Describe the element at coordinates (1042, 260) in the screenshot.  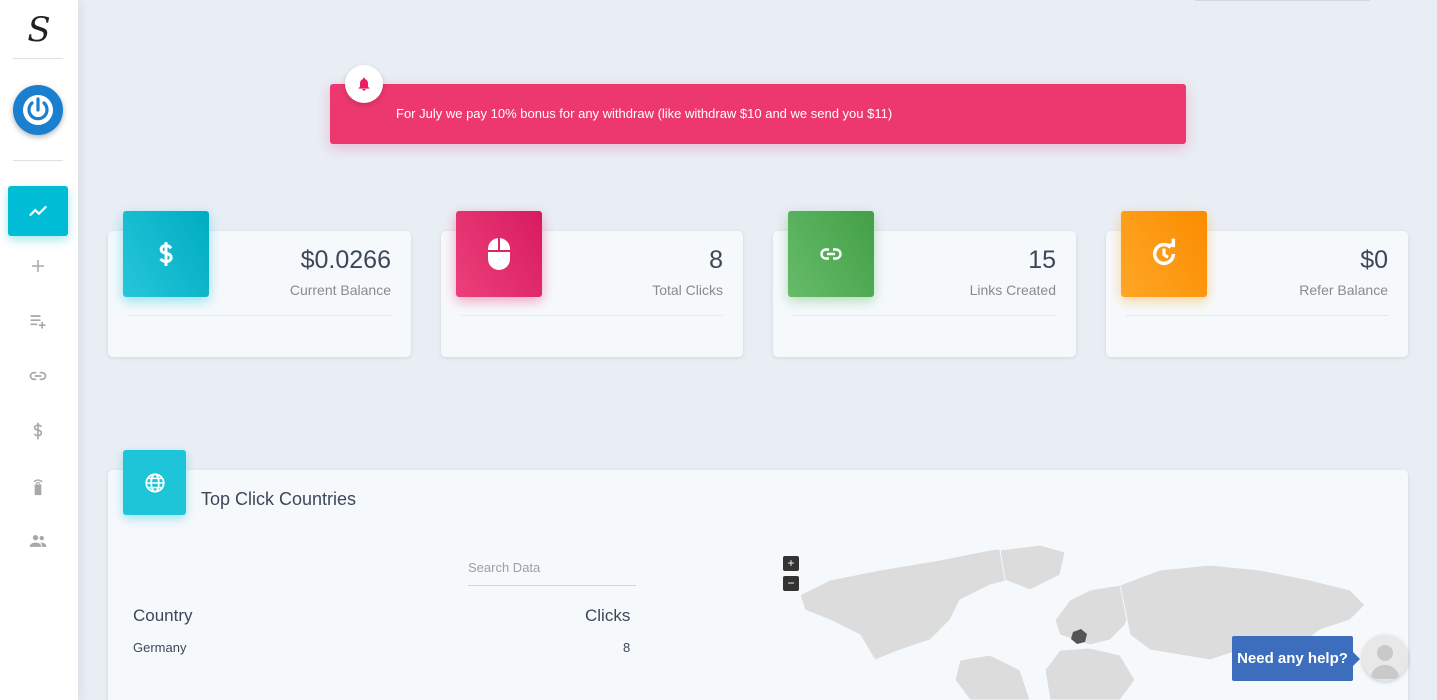
I see `links-created-value: 15` at that location.